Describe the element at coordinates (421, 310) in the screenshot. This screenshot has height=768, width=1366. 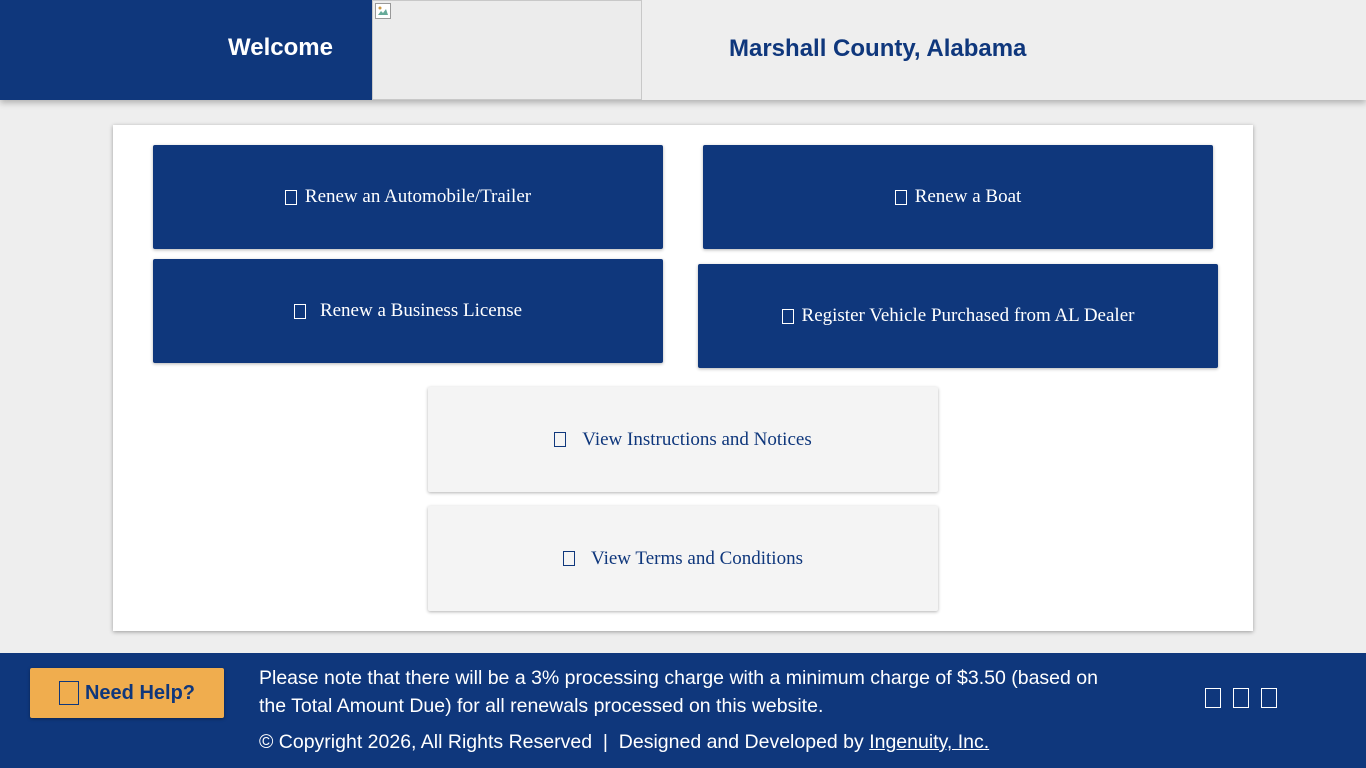
I see `renew-business-license-label: Renew a Business License` at that location.